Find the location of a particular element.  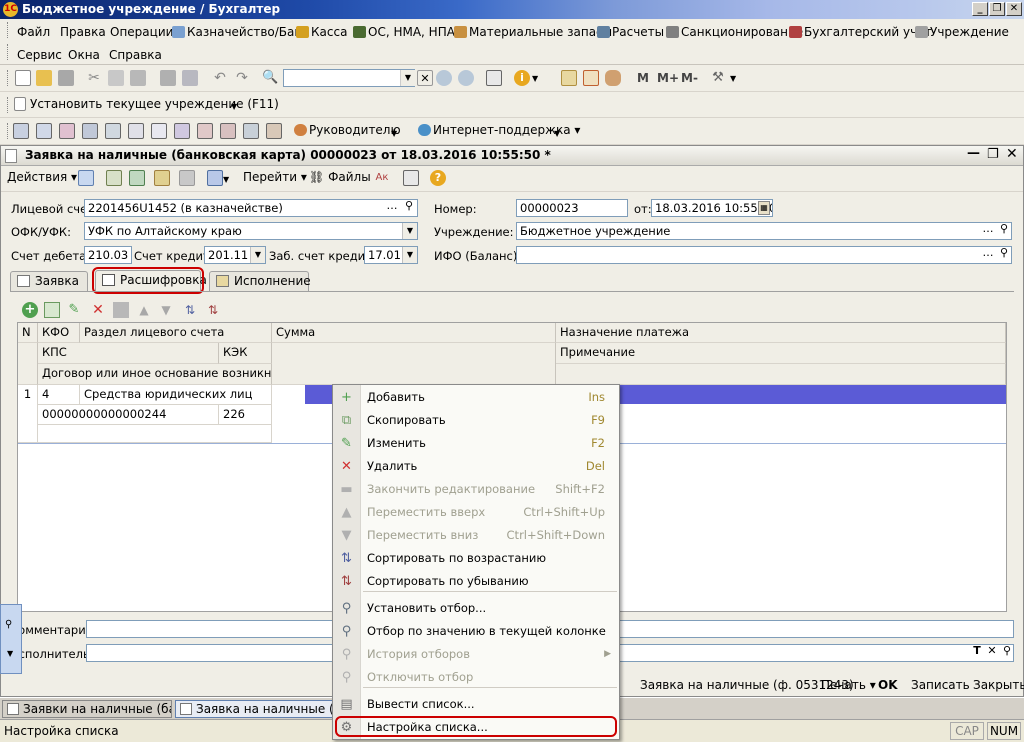

menu-fixed-assets: ОС, НМА, НПА is located at coordinates (404, 32).